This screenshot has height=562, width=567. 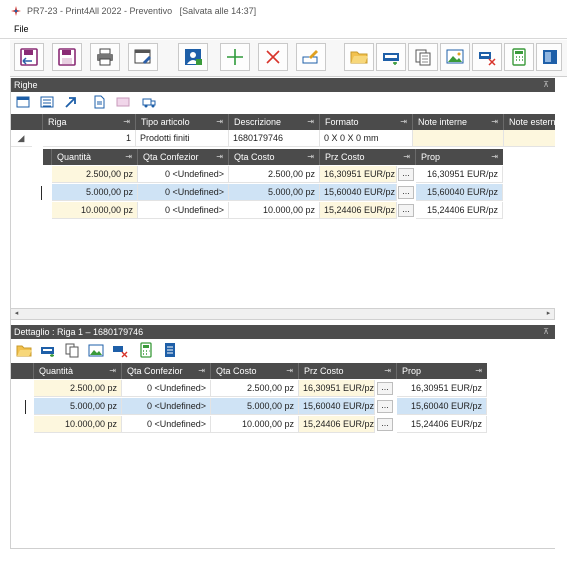 I want to click on column-header-note-interne: Note interne ⇥, so click(x=458, y=122).